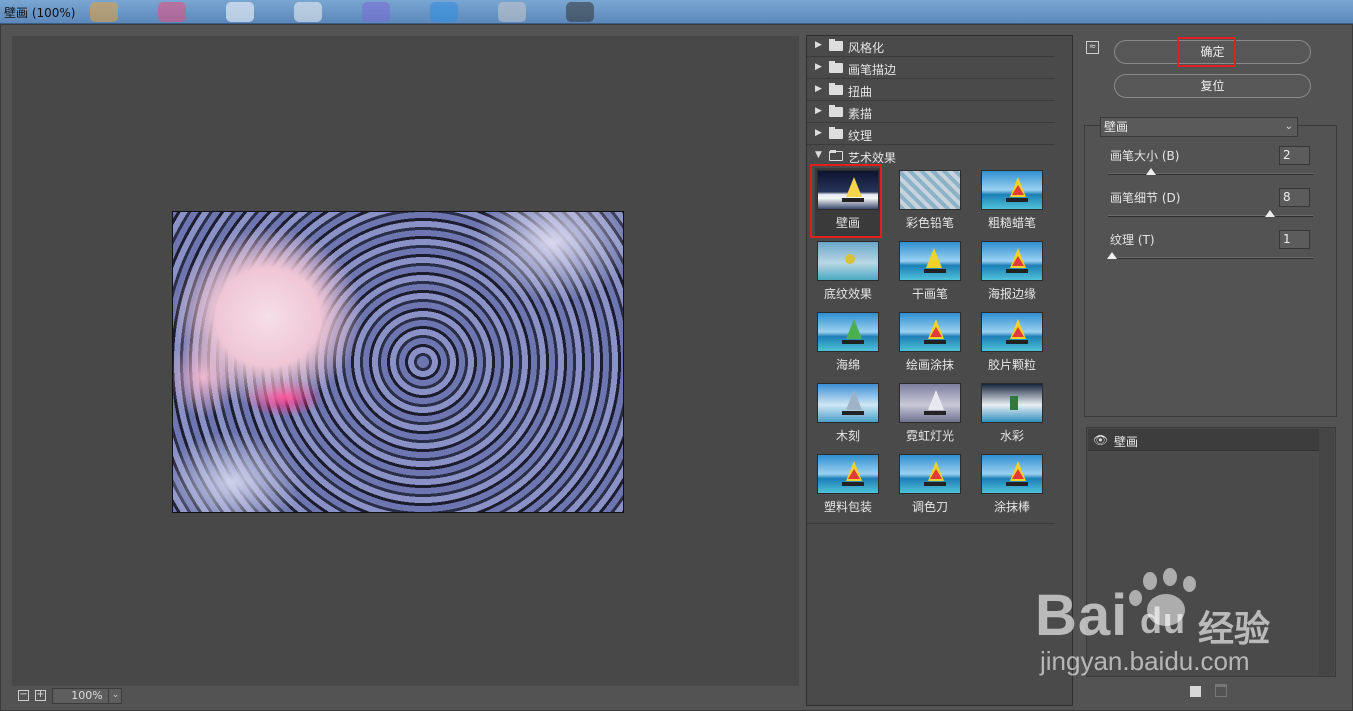  I want to click on filter-label: 木刻, so click(847, 436).